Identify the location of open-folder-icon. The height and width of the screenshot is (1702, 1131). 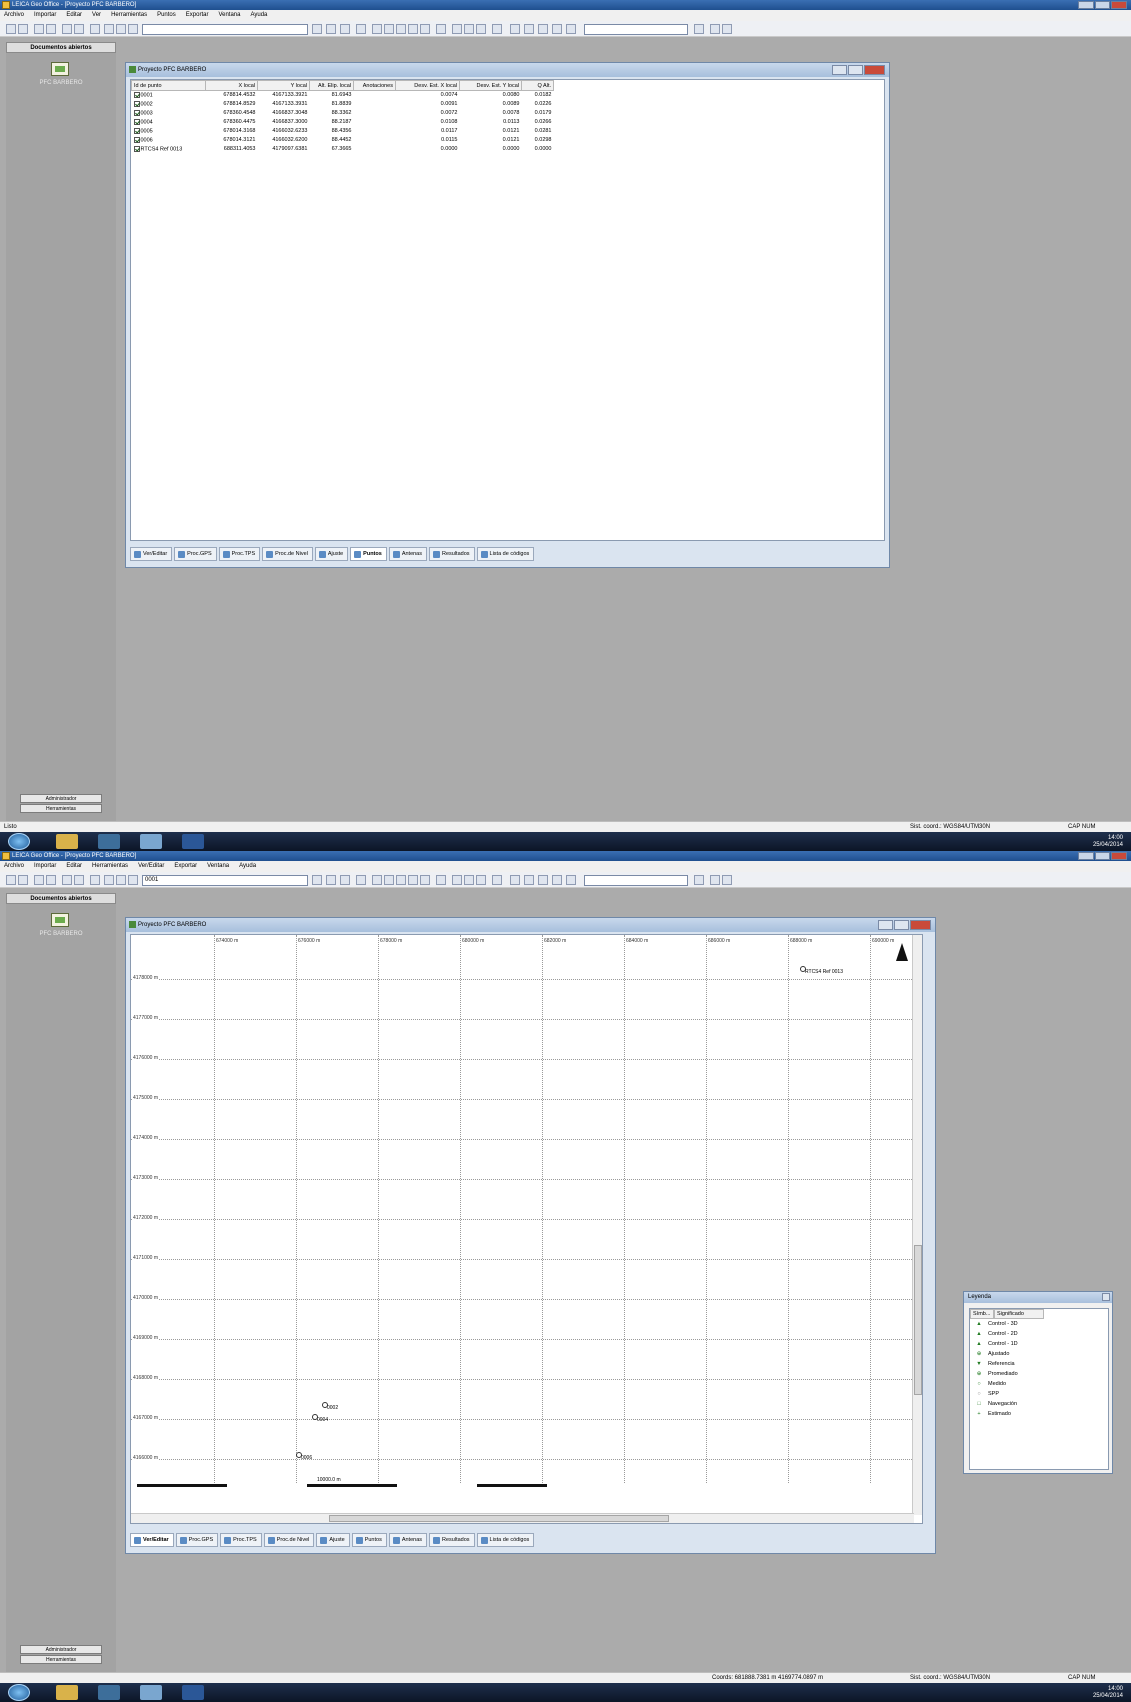
(23, 880).